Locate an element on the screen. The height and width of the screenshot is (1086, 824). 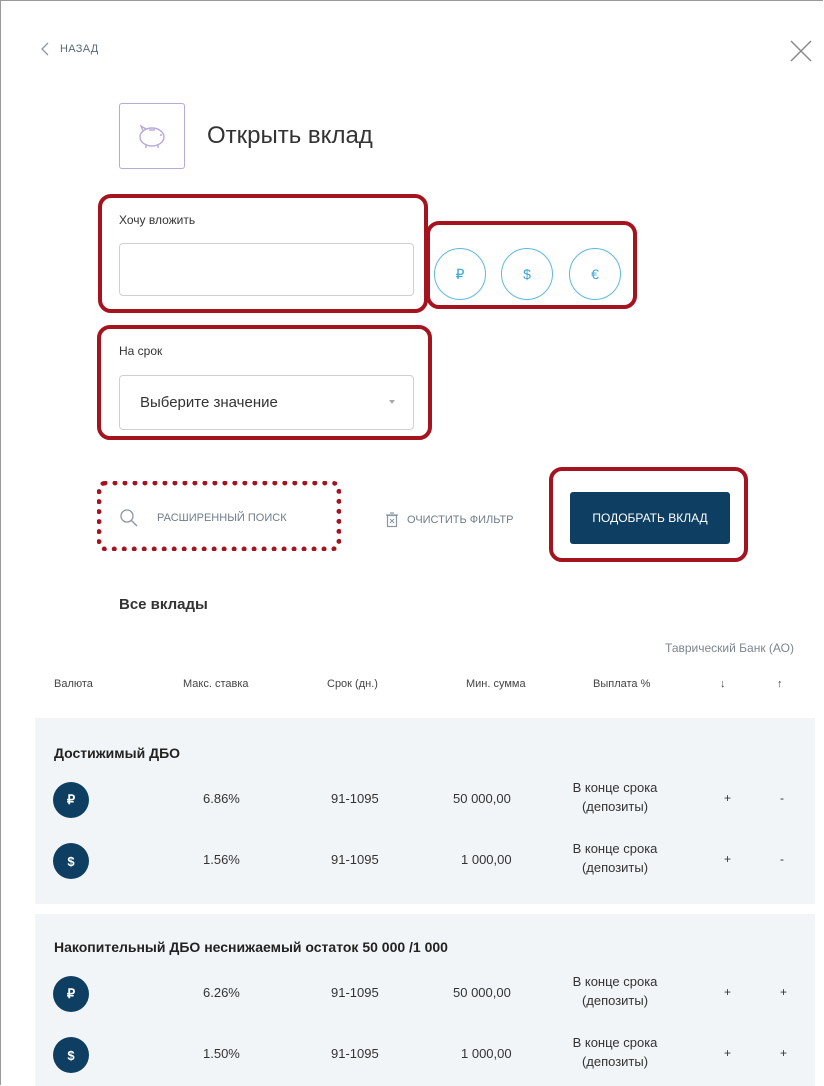
rate-cell: 6.26% is located at coordinates (221, 992).